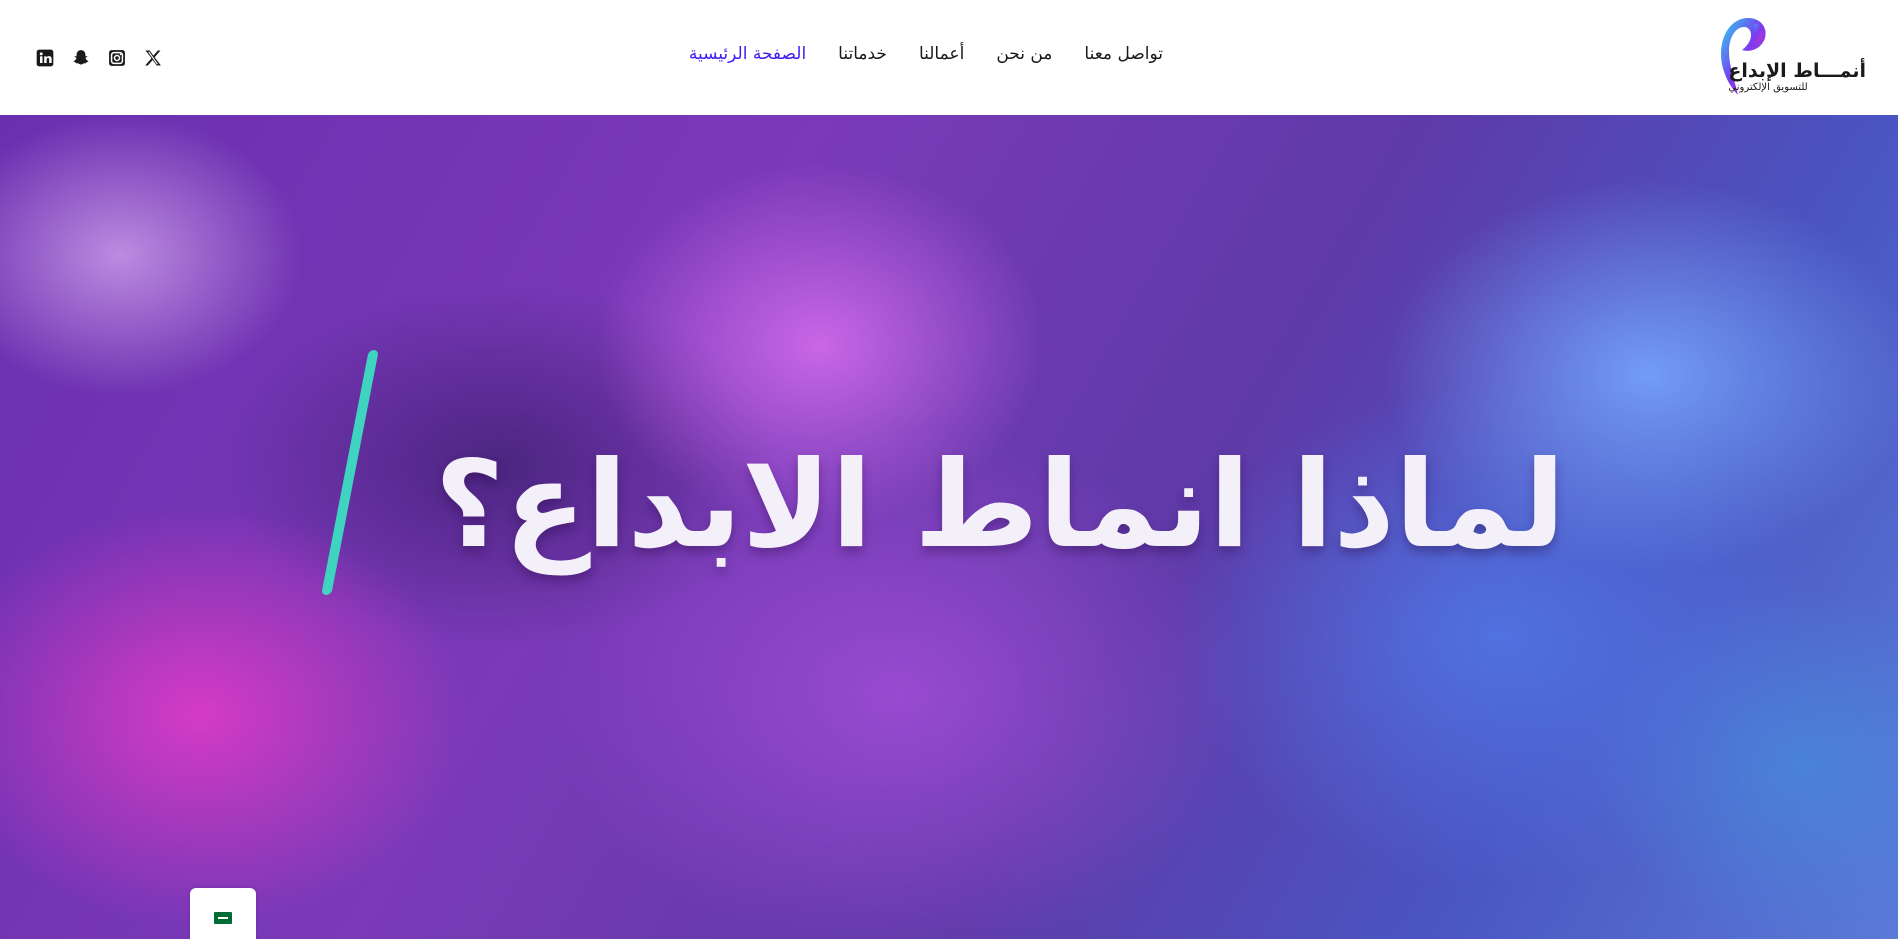 The image size is (1898, 939). Describe the element at coordinates (117, 58) in the screenshot. I see `instagram-icon` at that location.